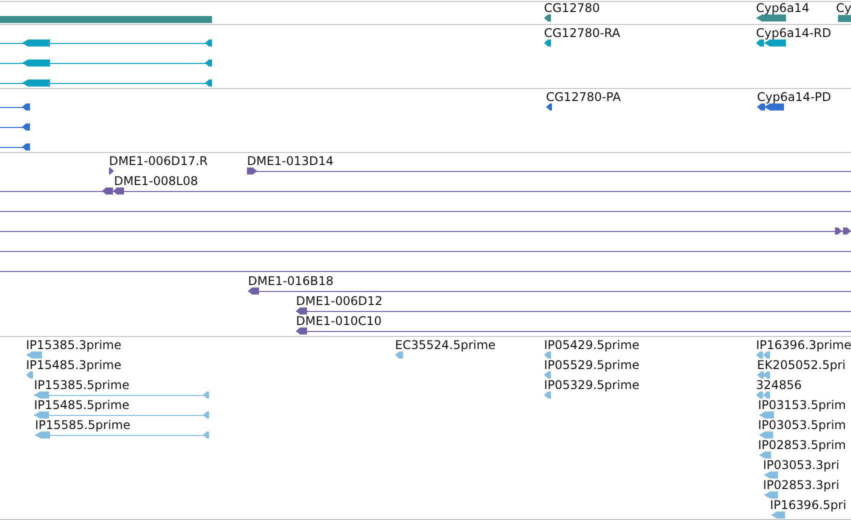 This screenshot has height=520, width=851. I want to click on feature-label: CG12780, so click(572, 8).